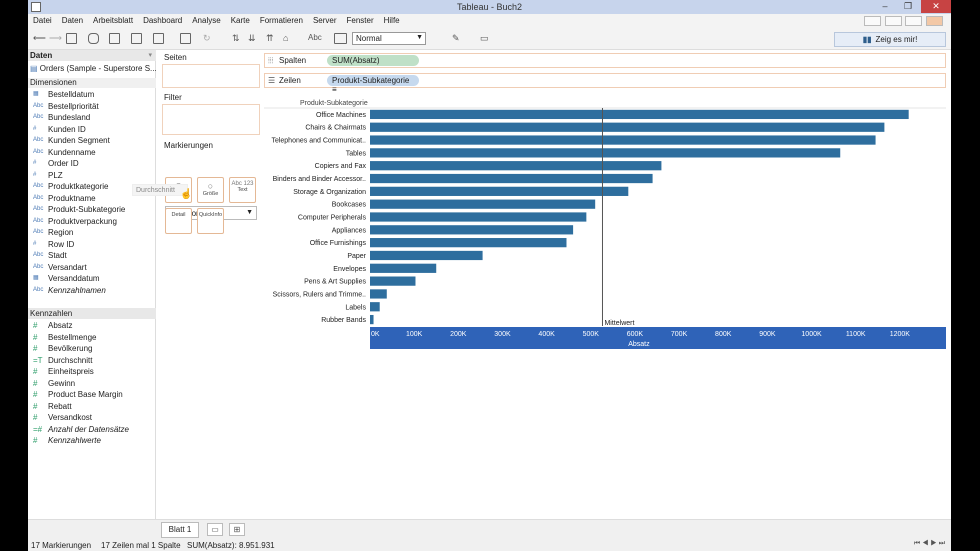 The image size is (980, 551). What do you see at coordinates (210, 190) in the screenshot?
I see `size-mark-button: ○ Größe` at bounding box center [210, 190].